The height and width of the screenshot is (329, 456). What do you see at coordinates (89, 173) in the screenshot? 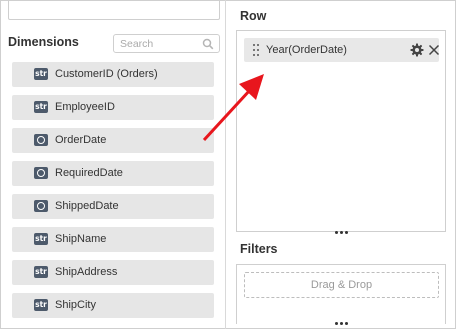
I see `dimension-label: RequiredDate` at bounding box center [89, 173].